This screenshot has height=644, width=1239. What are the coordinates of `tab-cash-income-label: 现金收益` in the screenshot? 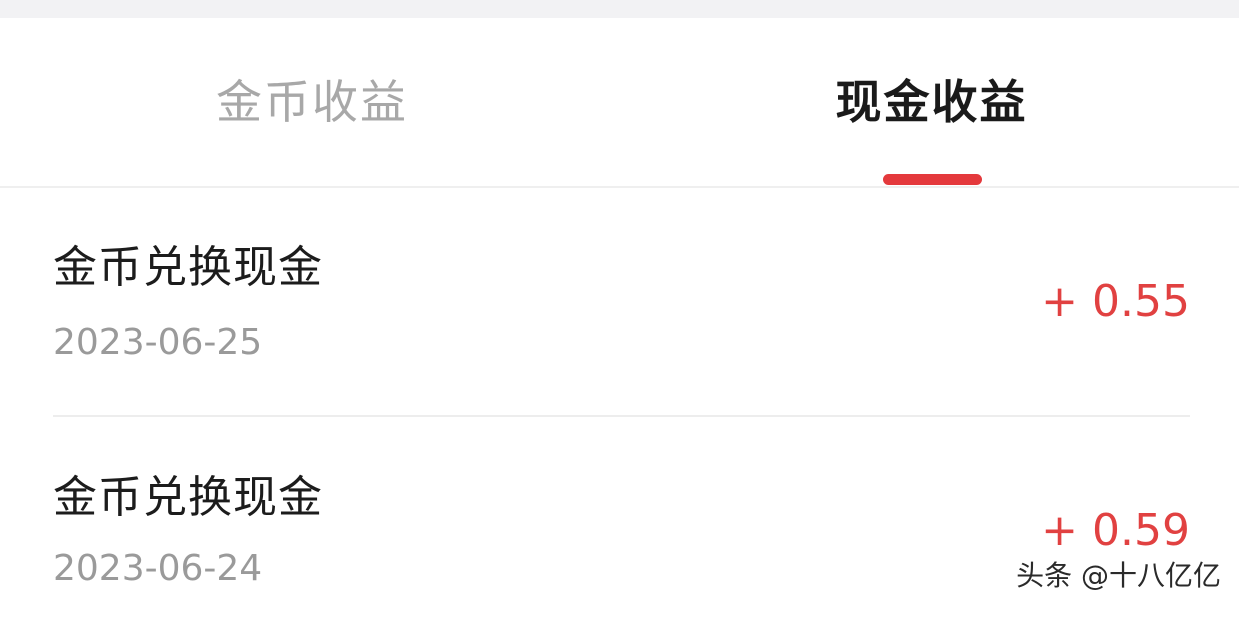 It's located at (931, 102).